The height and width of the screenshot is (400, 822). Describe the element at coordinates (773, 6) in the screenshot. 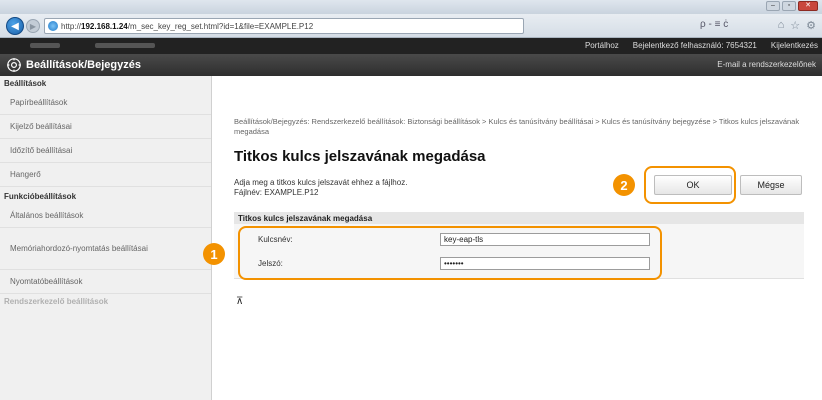

I see `minimize-button: –` at that location.